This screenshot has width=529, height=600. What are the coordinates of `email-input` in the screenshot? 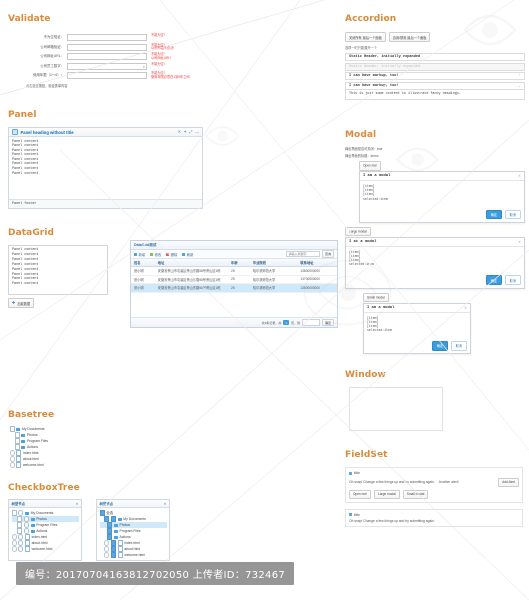 It's located at (107, 47).